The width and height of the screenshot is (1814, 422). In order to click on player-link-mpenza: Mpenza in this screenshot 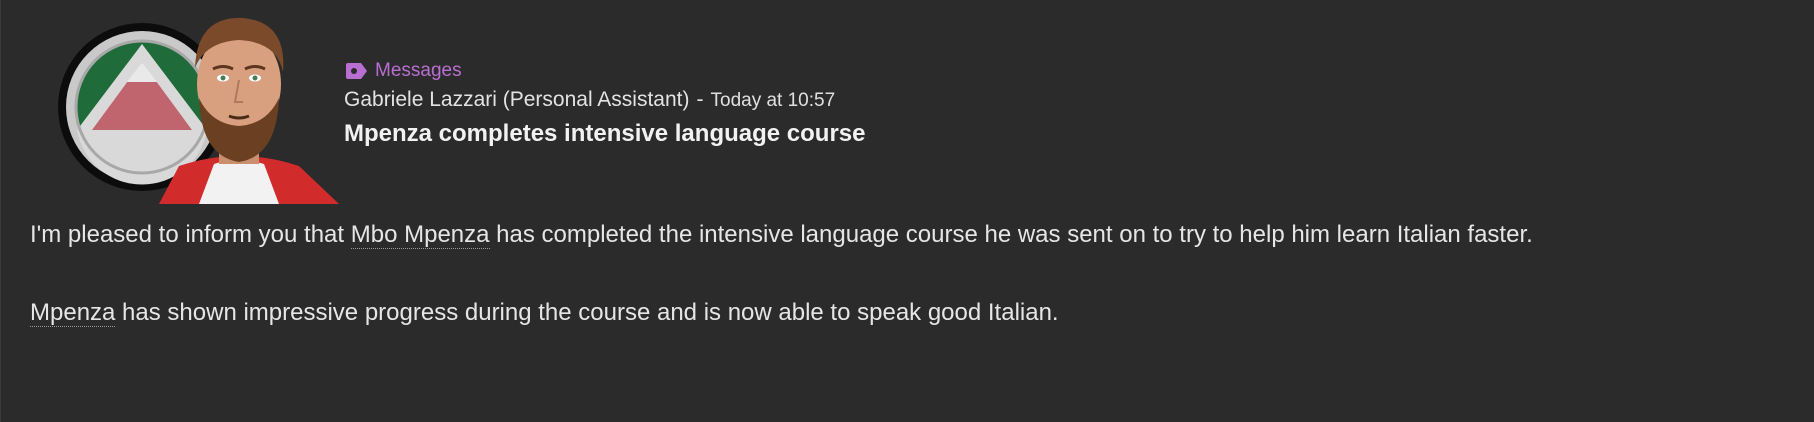, I will do `click(73, 313)`.